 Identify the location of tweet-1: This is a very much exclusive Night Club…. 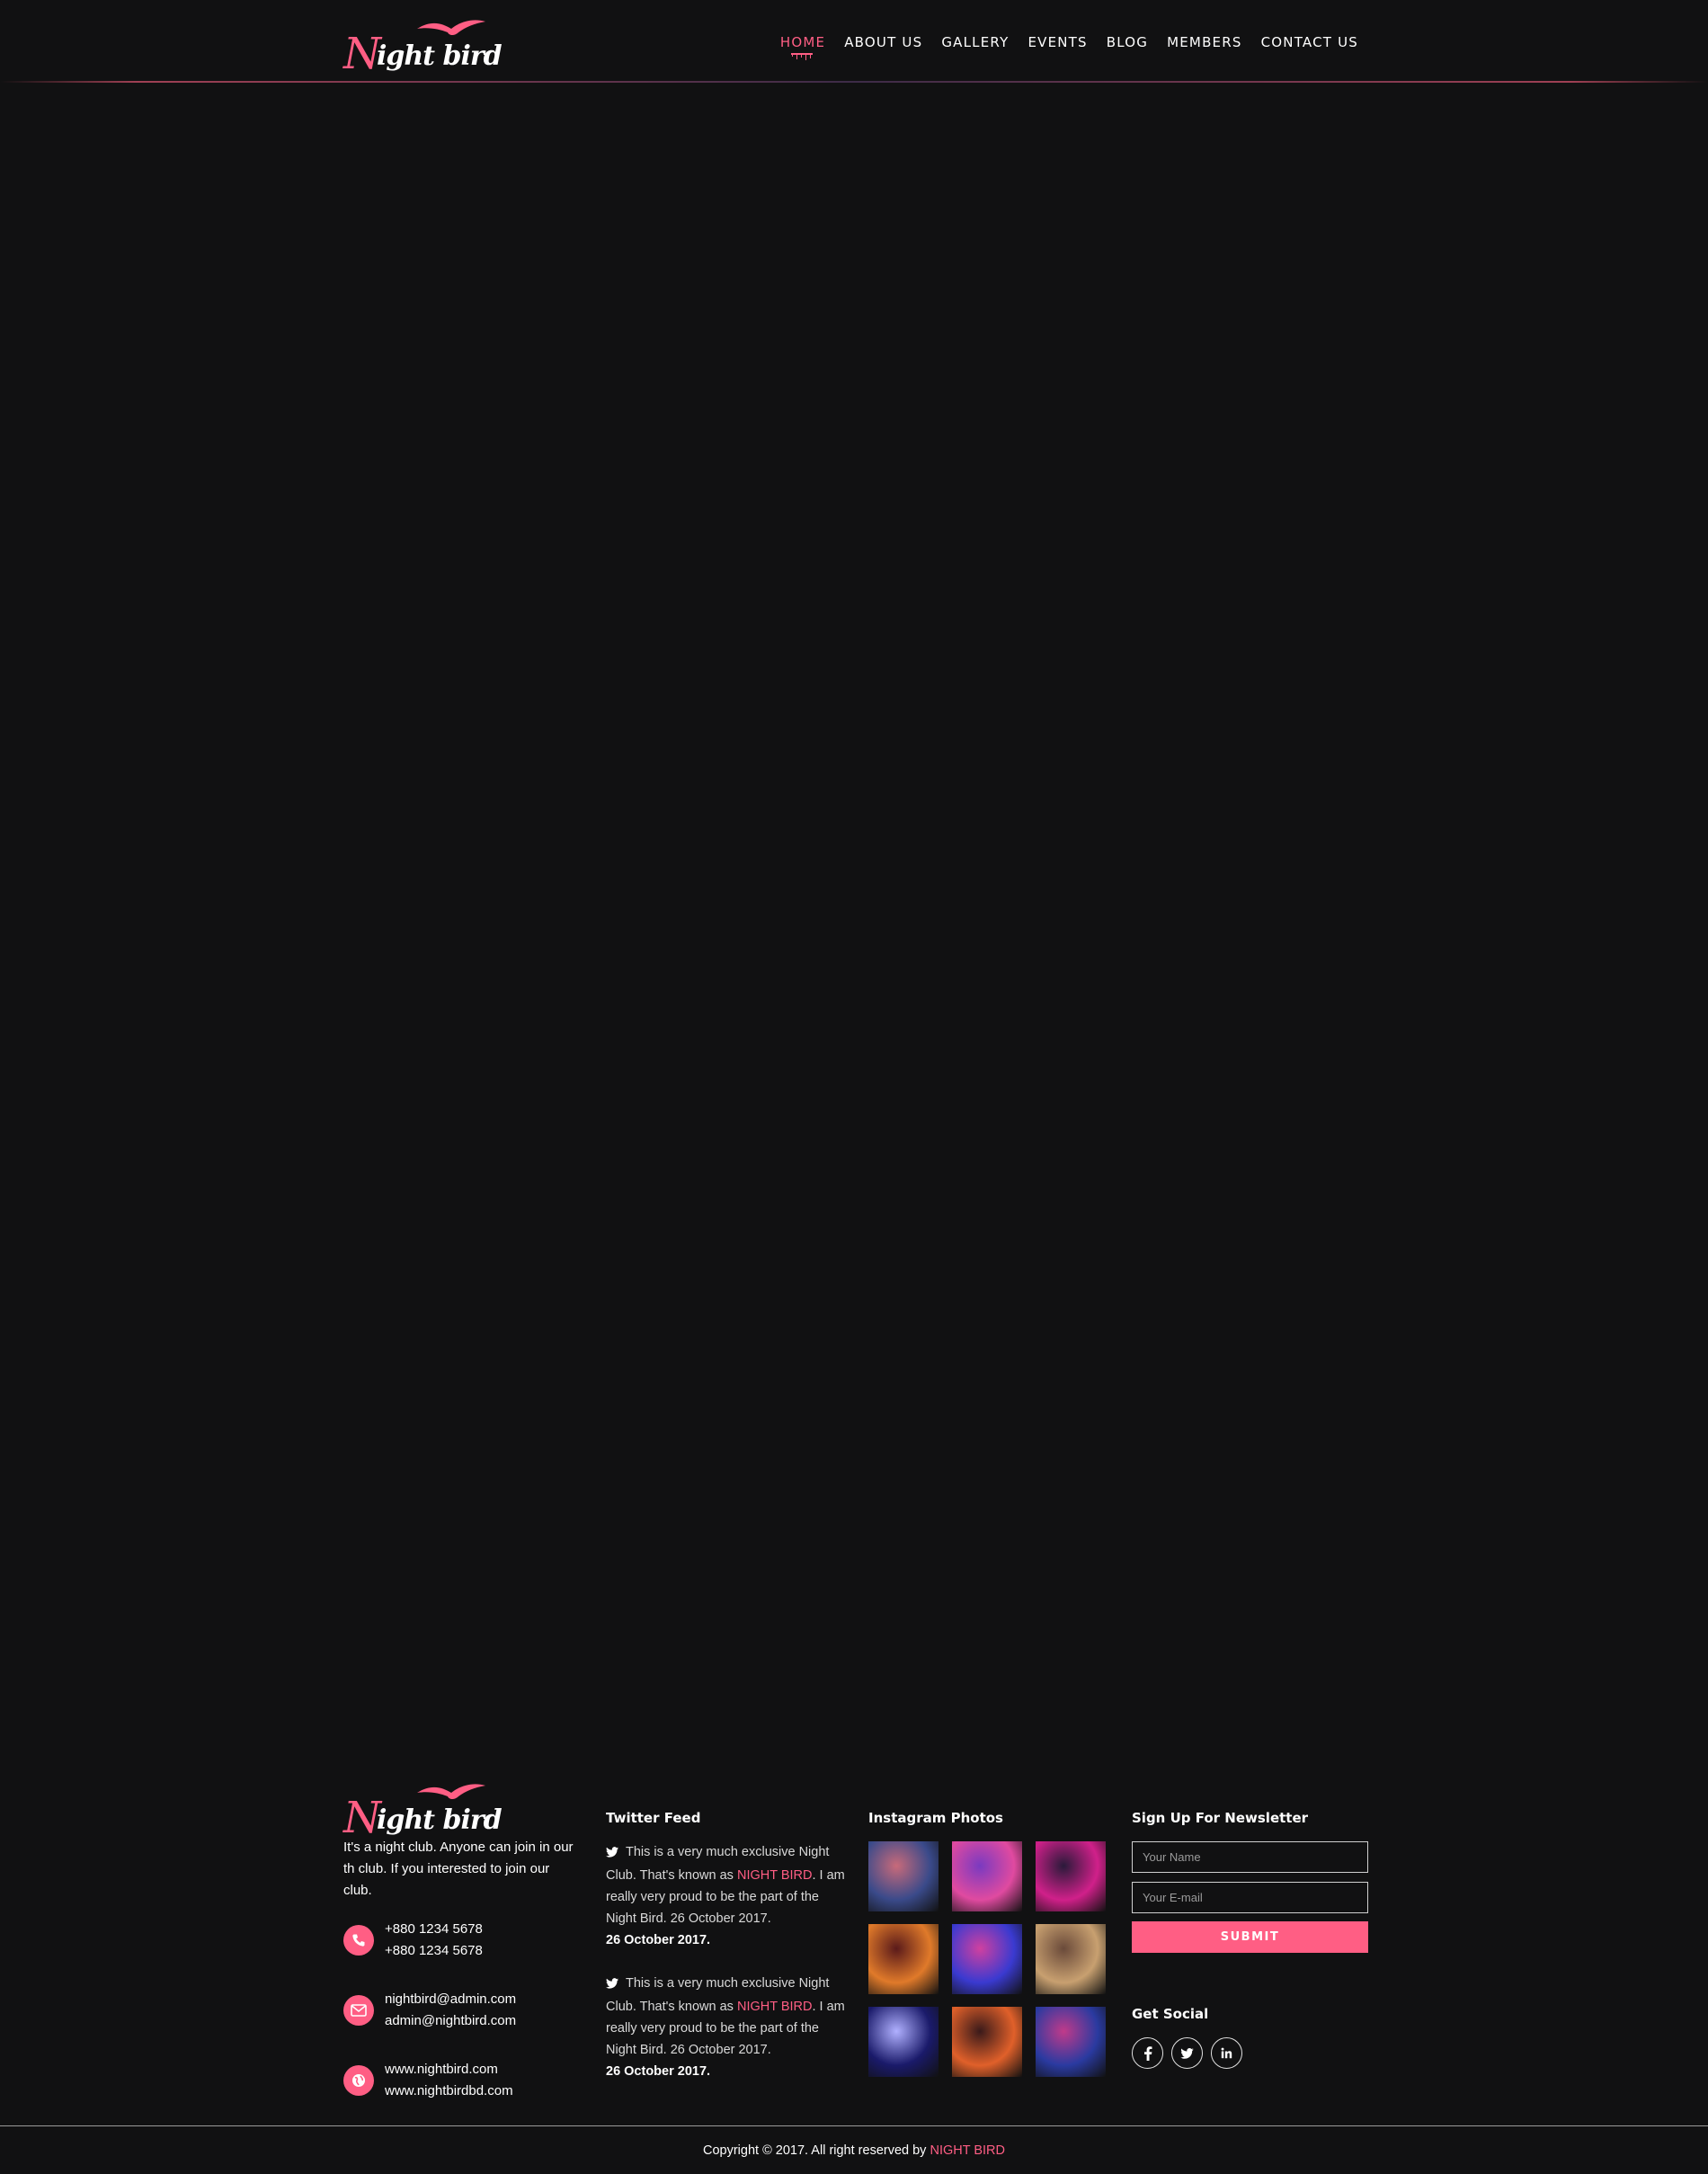
(727, 1896).